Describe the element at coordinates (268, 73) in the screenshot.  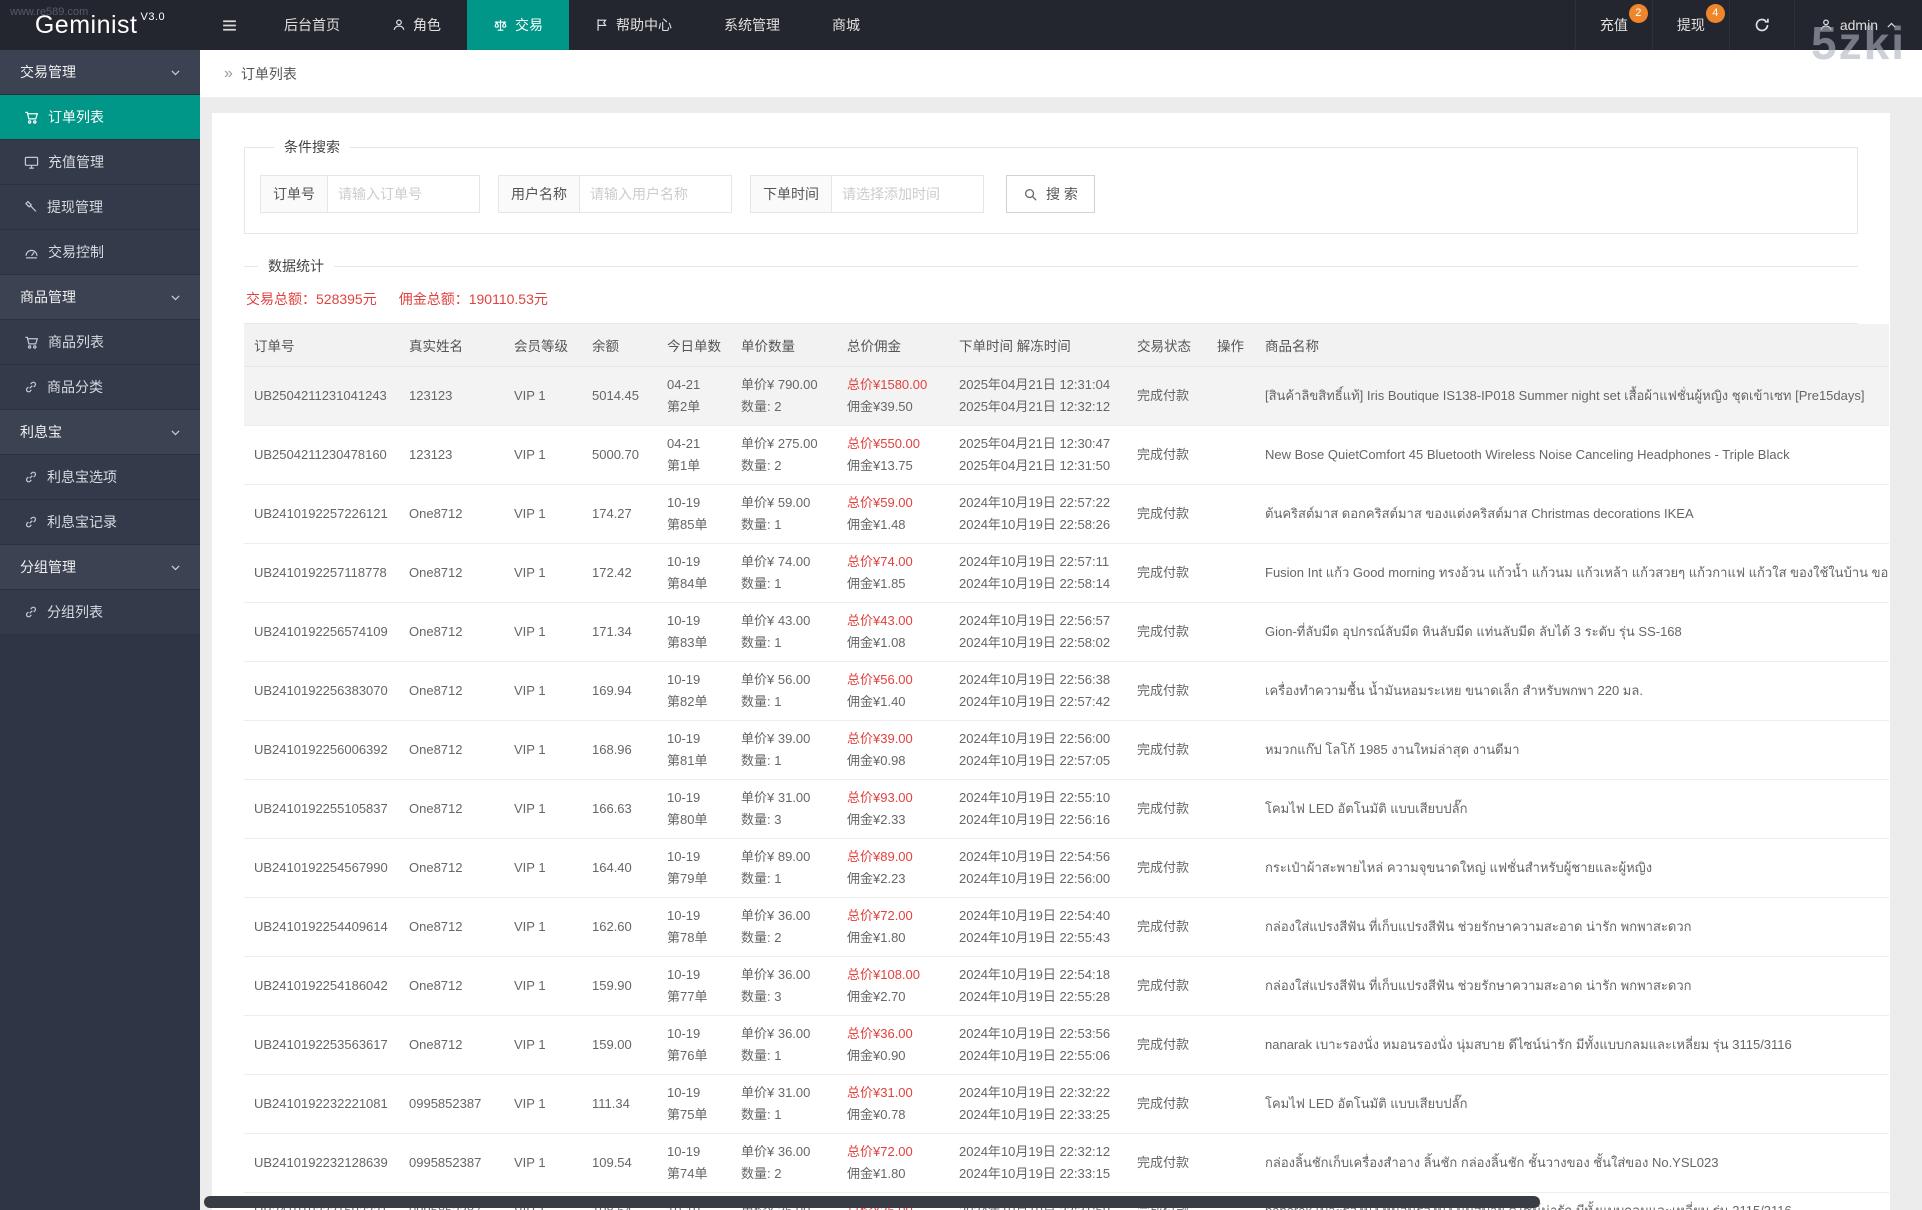
I see `page-title: 订单列表` at that location.